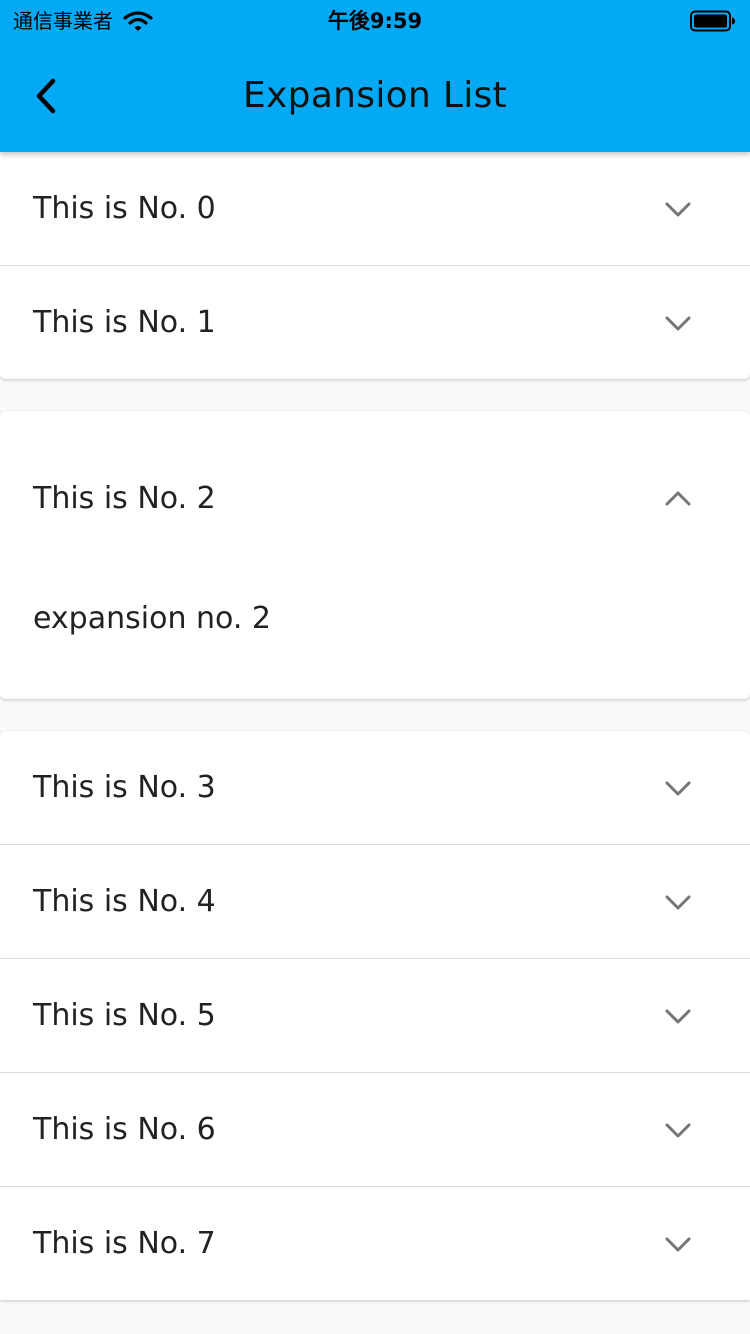  What do you see at coordinates (124, 208) in the screenshot?
I see `panel-title: This is No. 0` at bounding box center [124, 208].